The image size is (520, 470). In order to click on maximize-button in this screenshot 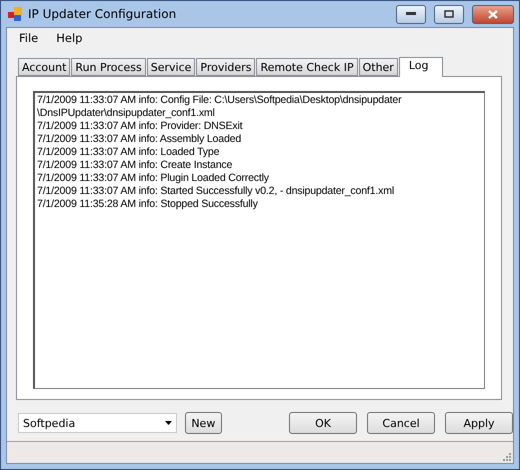, I will do `click(449, 14)`.